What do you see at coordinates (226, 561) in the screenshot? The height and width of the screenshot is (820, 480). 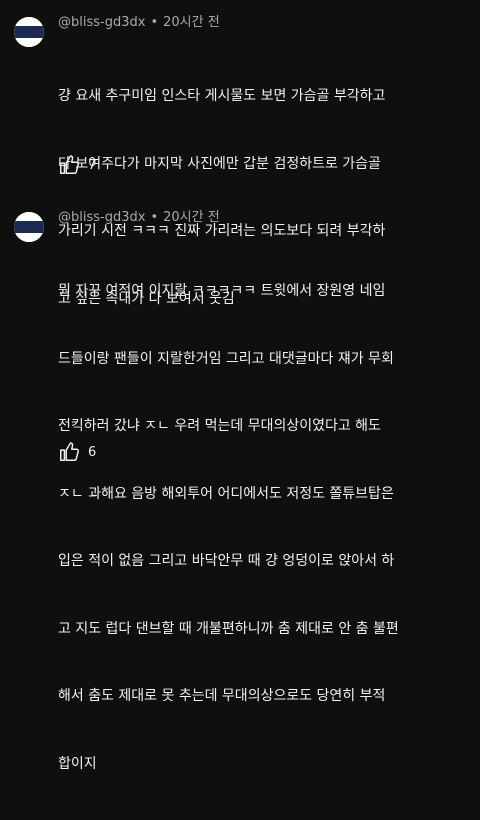 I see `comment-line: 입은 적이 없음 그리고 바닥안무 때 걍 엉덩이로 앉아서 하` at bounding box center [226, 561].